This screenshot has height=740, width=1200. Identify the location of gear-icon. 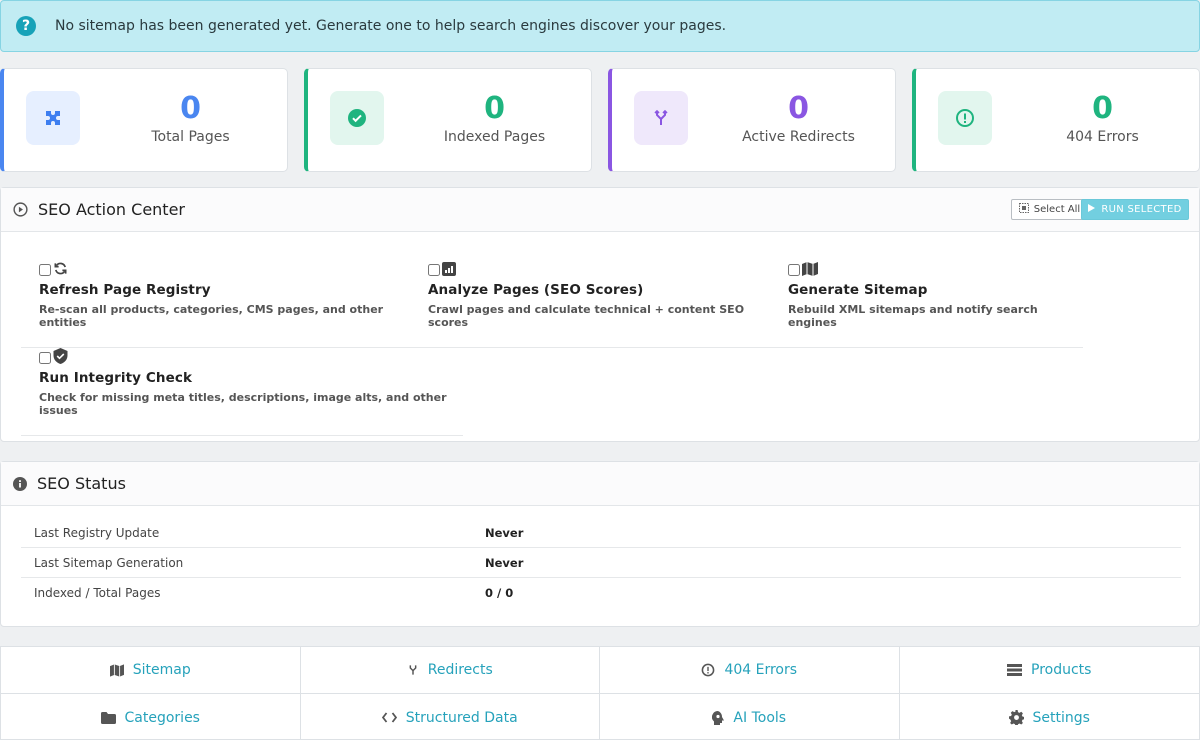
(1016, 717).